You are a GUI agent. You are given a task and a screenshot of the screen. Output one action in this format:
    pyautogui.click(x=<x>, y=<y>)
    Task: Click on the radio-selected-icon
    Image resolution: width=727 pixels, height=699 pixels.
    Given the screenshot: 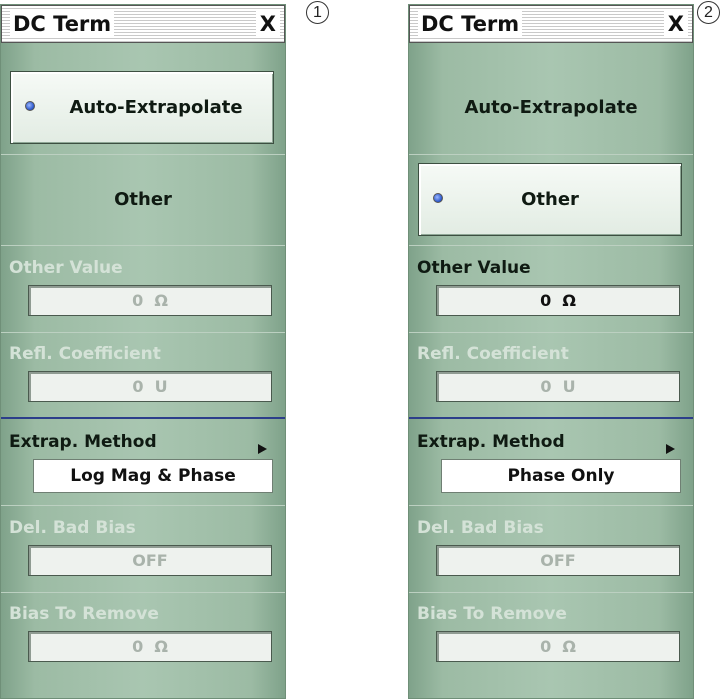 What is the action you would take?
    pyautogui.click(x=30, y=106)
    